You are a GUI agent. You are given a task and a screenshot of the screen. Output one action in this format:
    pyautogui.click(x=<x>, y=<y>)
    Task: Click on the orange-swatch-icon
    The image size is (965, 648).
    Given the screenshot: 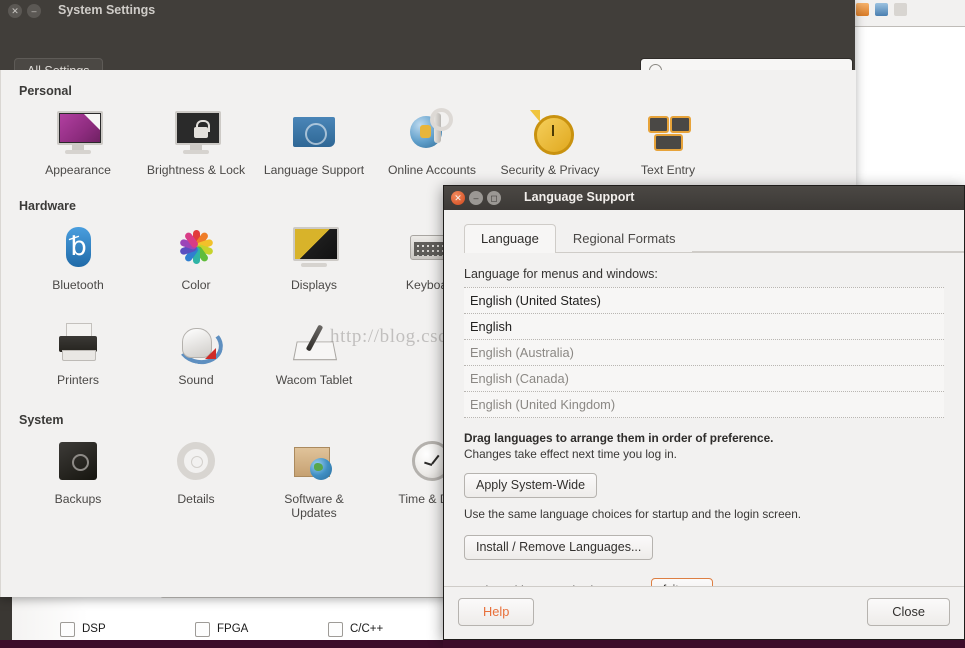 What is the action you would take?
    pyautogui.click(x=862, y=9)
    